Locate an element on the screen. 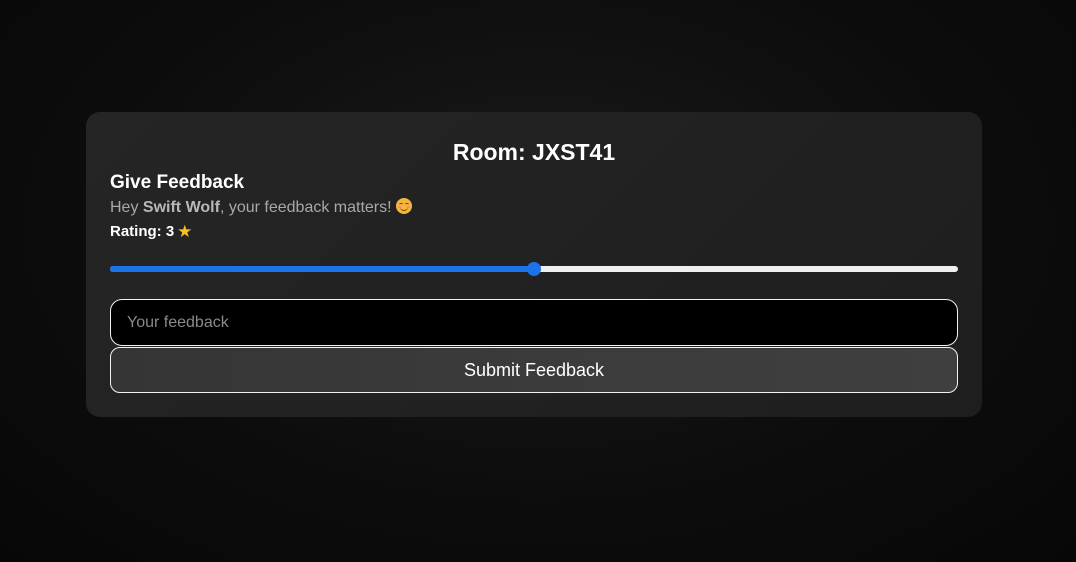  room-title: Room: JXST41 is located at coordinates (534, 152).